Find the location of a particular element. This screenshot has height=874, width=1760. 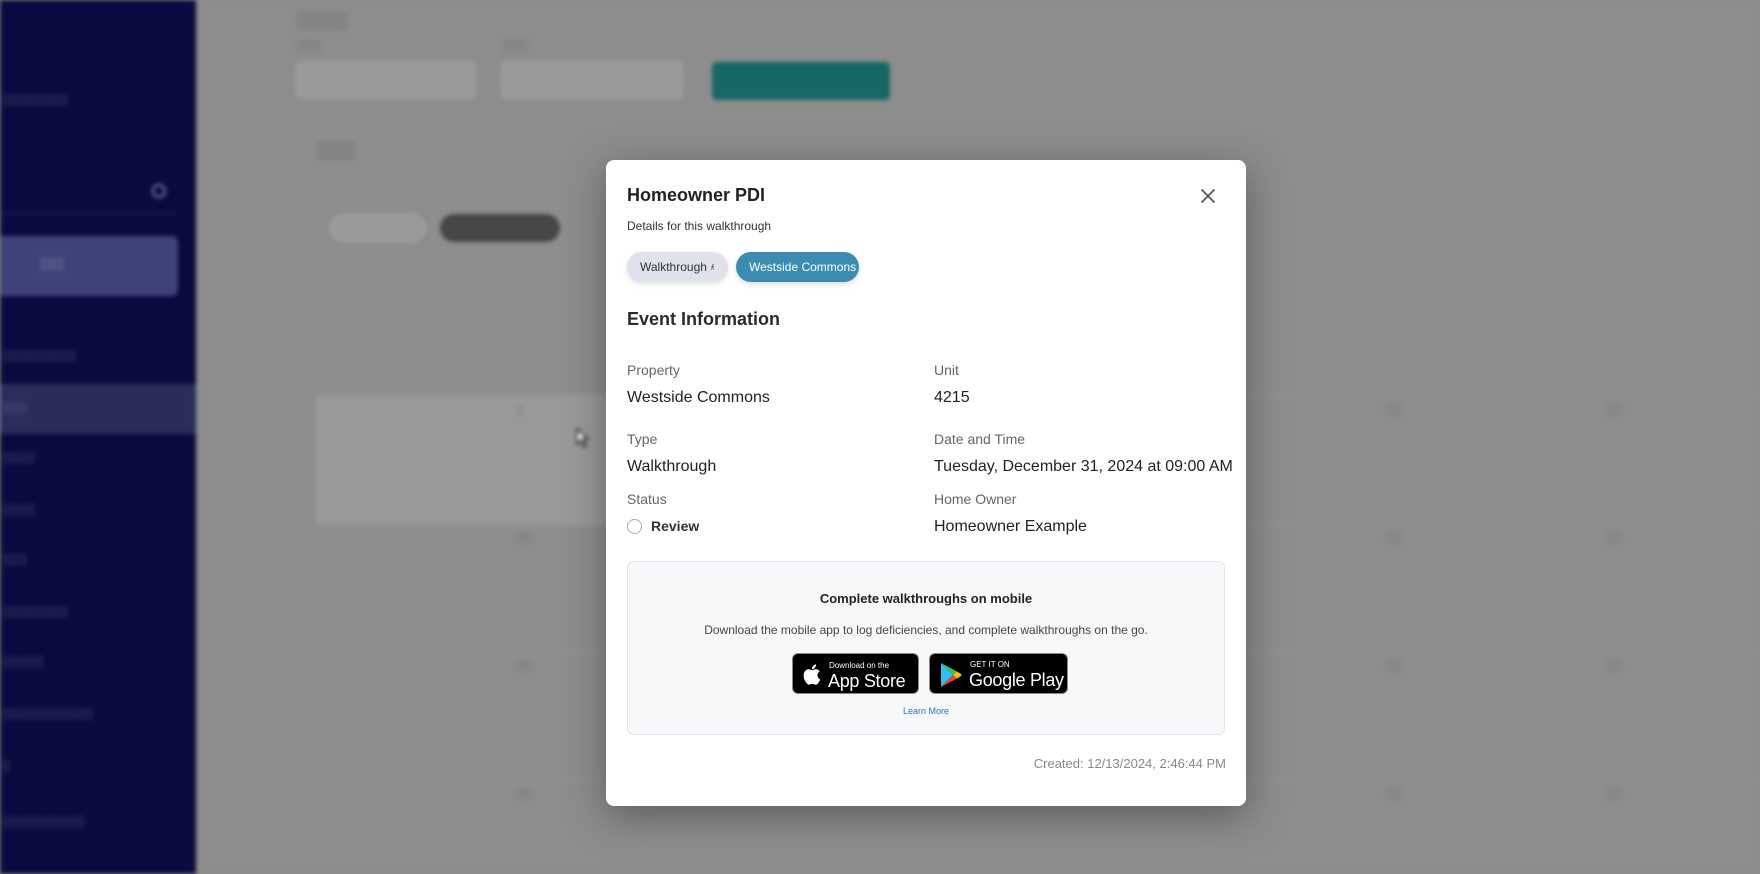

close-button is located at coordinates (1208, 196).